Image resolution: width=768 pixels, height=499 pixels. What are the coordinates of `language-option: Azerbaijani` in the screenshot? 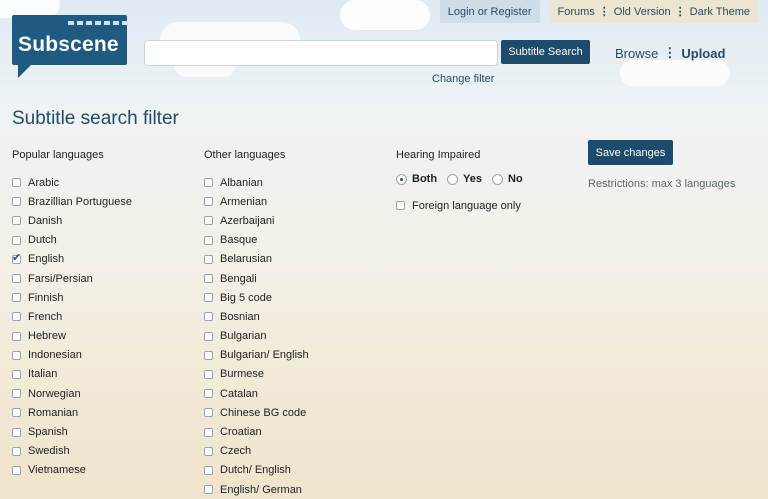 It's located at (256, 220).